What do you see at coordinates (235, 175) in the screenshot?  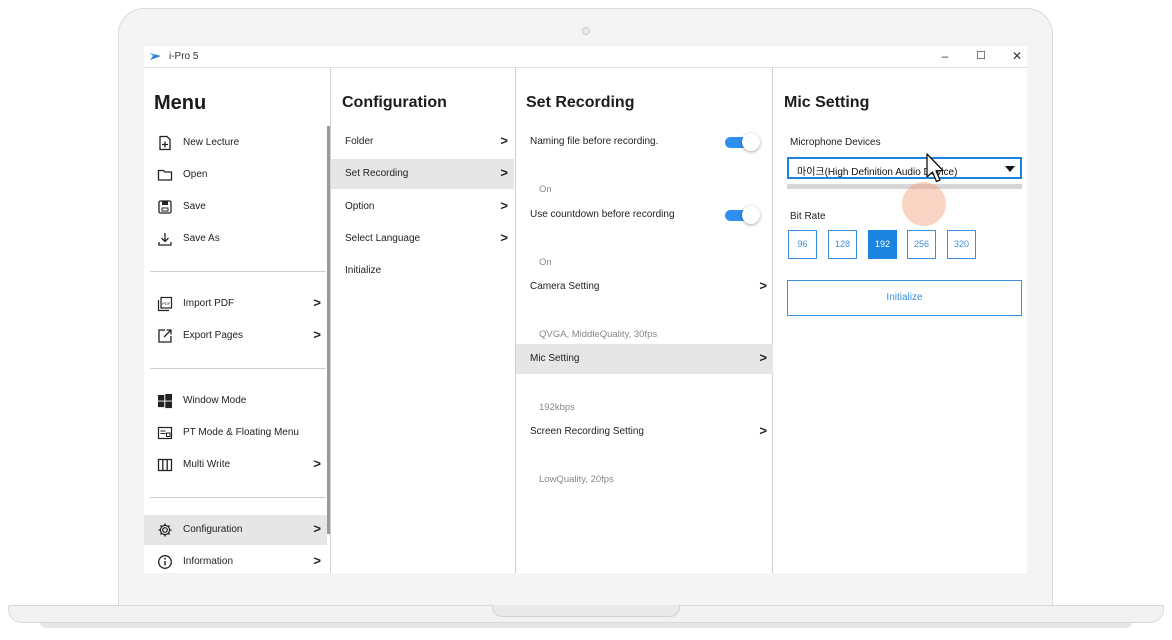 I see `menu-item-open: Open` at bounding box center [235, 175].